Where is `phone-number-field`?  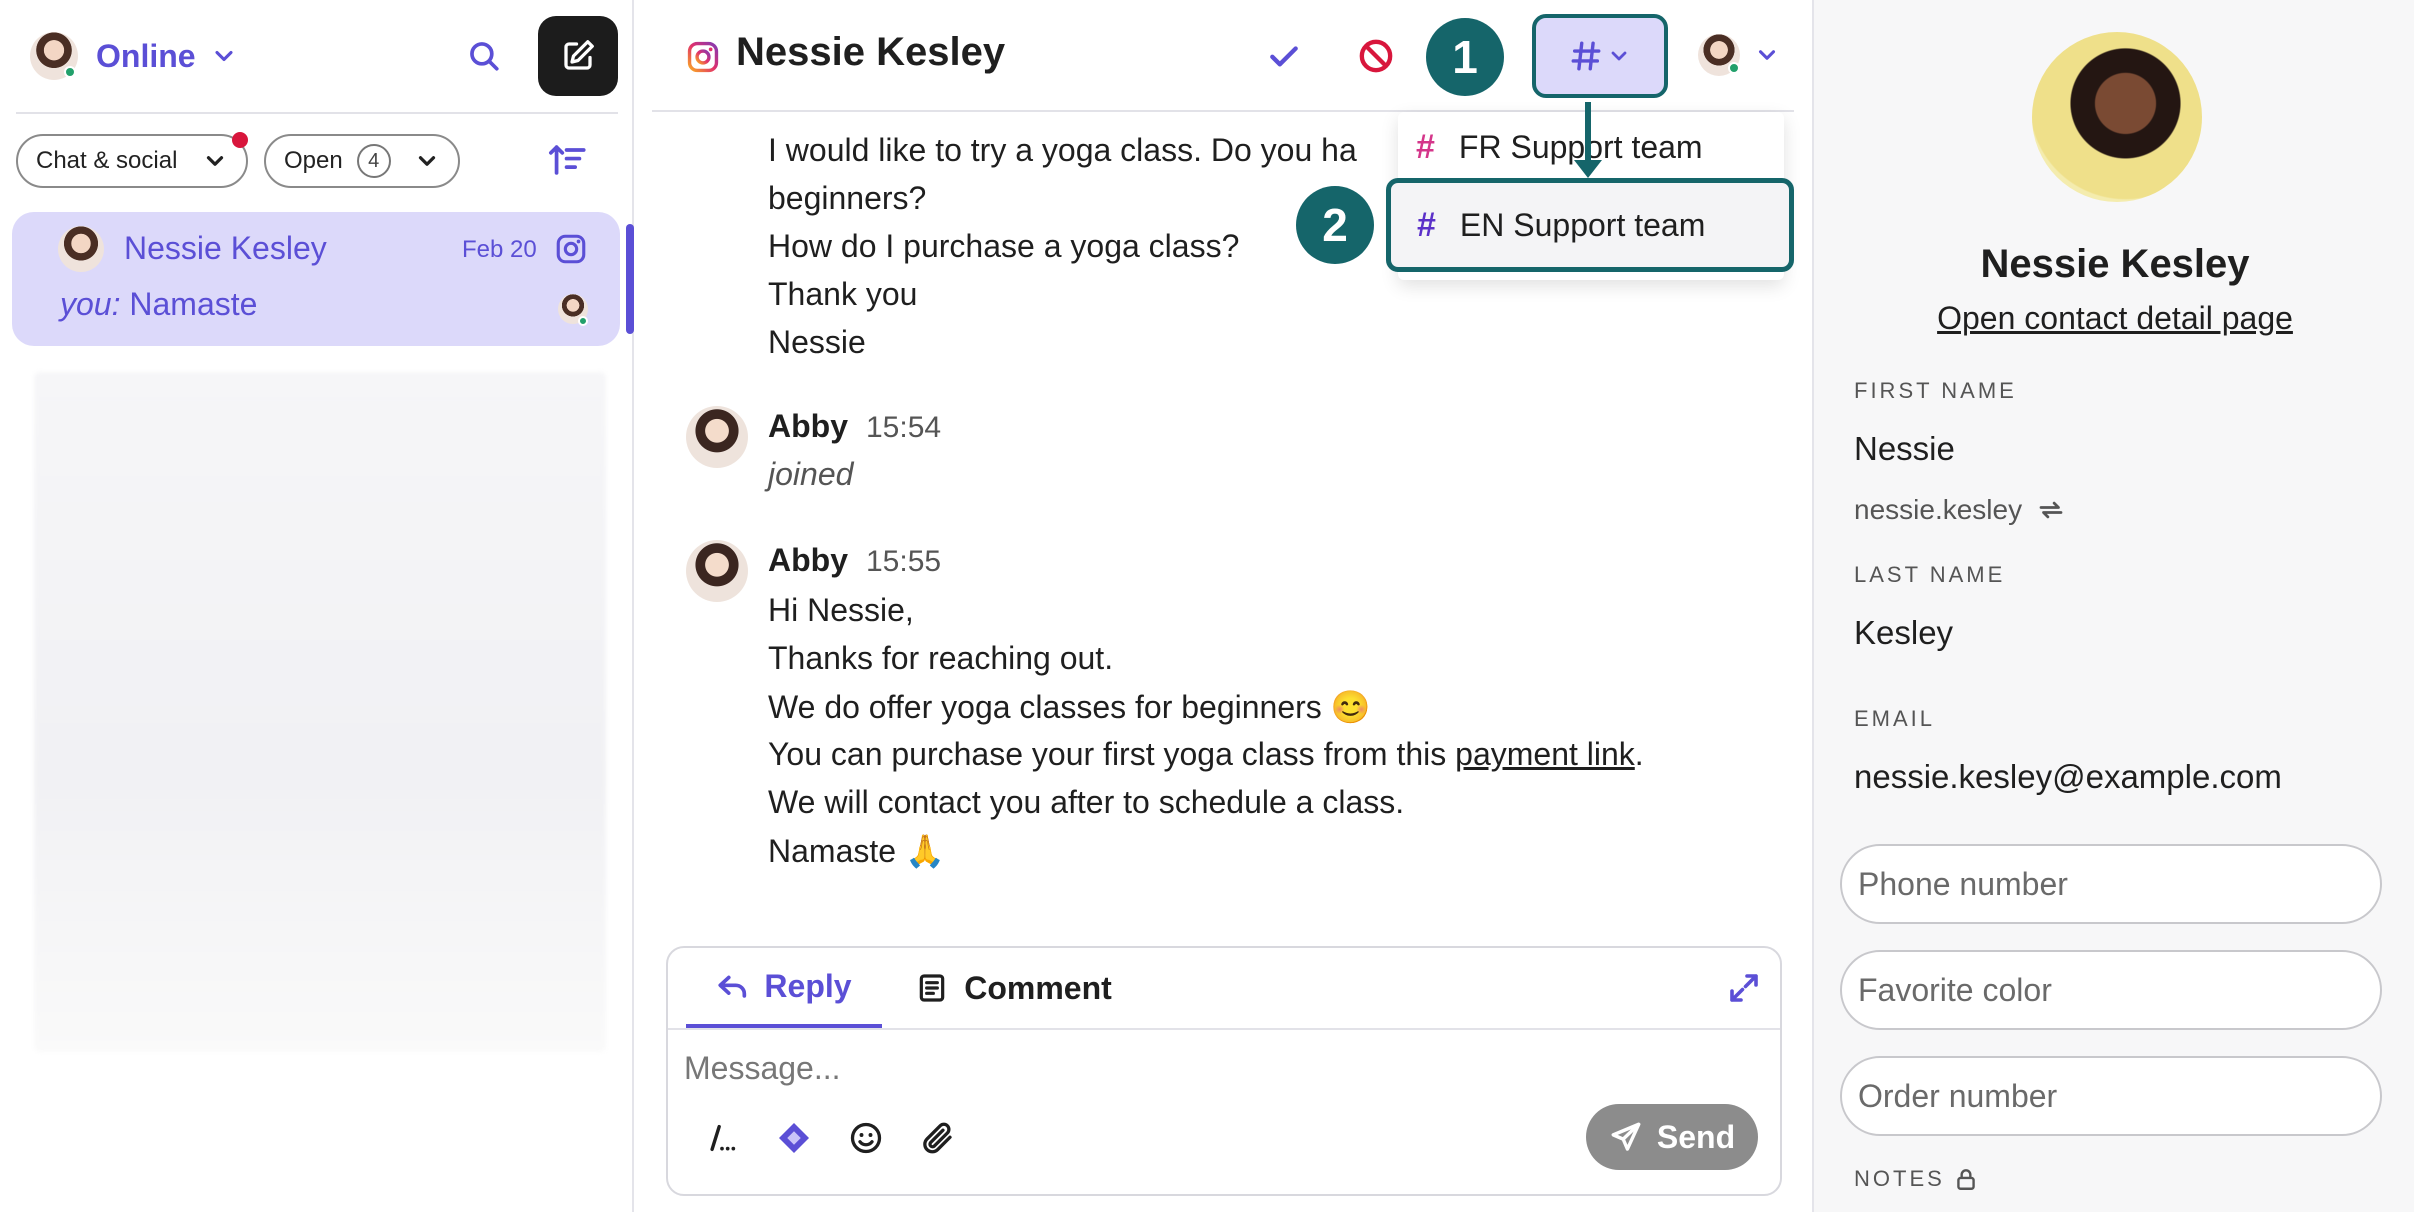 phone-number-field is located at coordinates (2111, 884).